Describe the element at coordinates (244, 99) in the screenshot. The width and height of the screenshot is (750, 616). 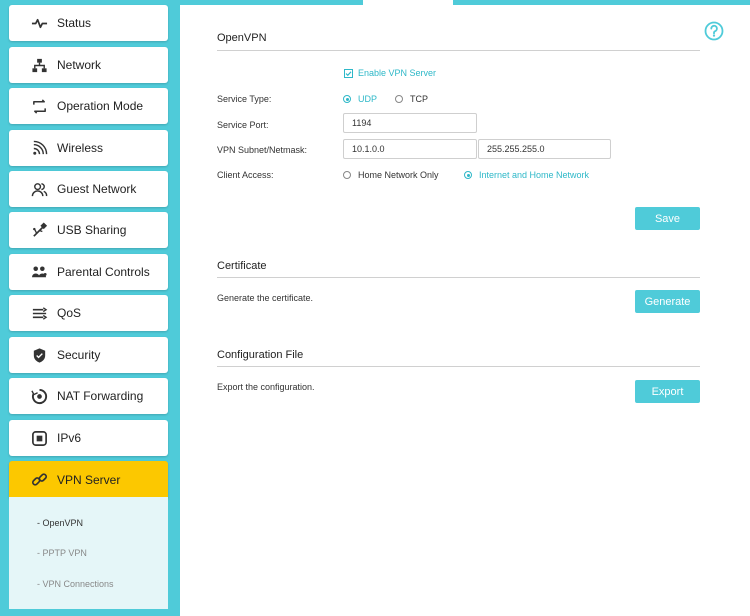
I see `service-type-label: Service Type:` at that location.